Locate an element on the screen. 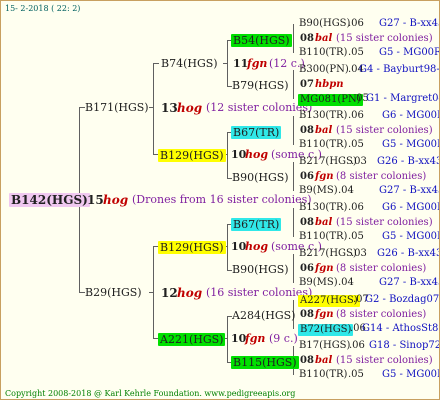  queen-g4-15: B110(TR) is located at coordinates (323, 375).